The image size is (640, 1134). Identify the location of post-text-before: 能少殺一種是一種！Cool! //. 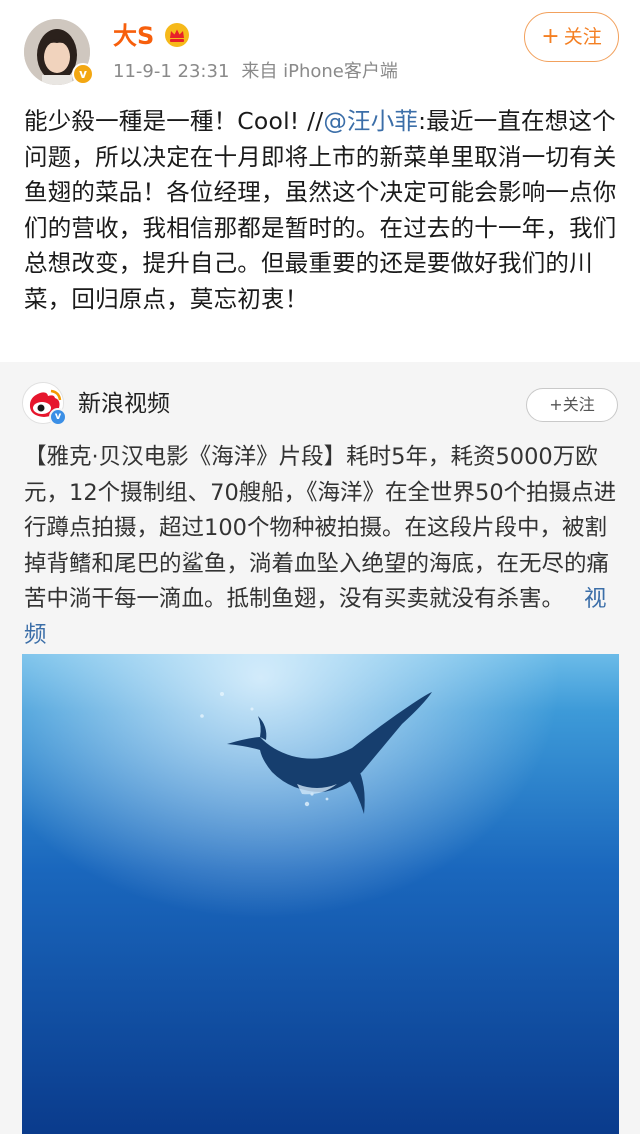
(174, 121).